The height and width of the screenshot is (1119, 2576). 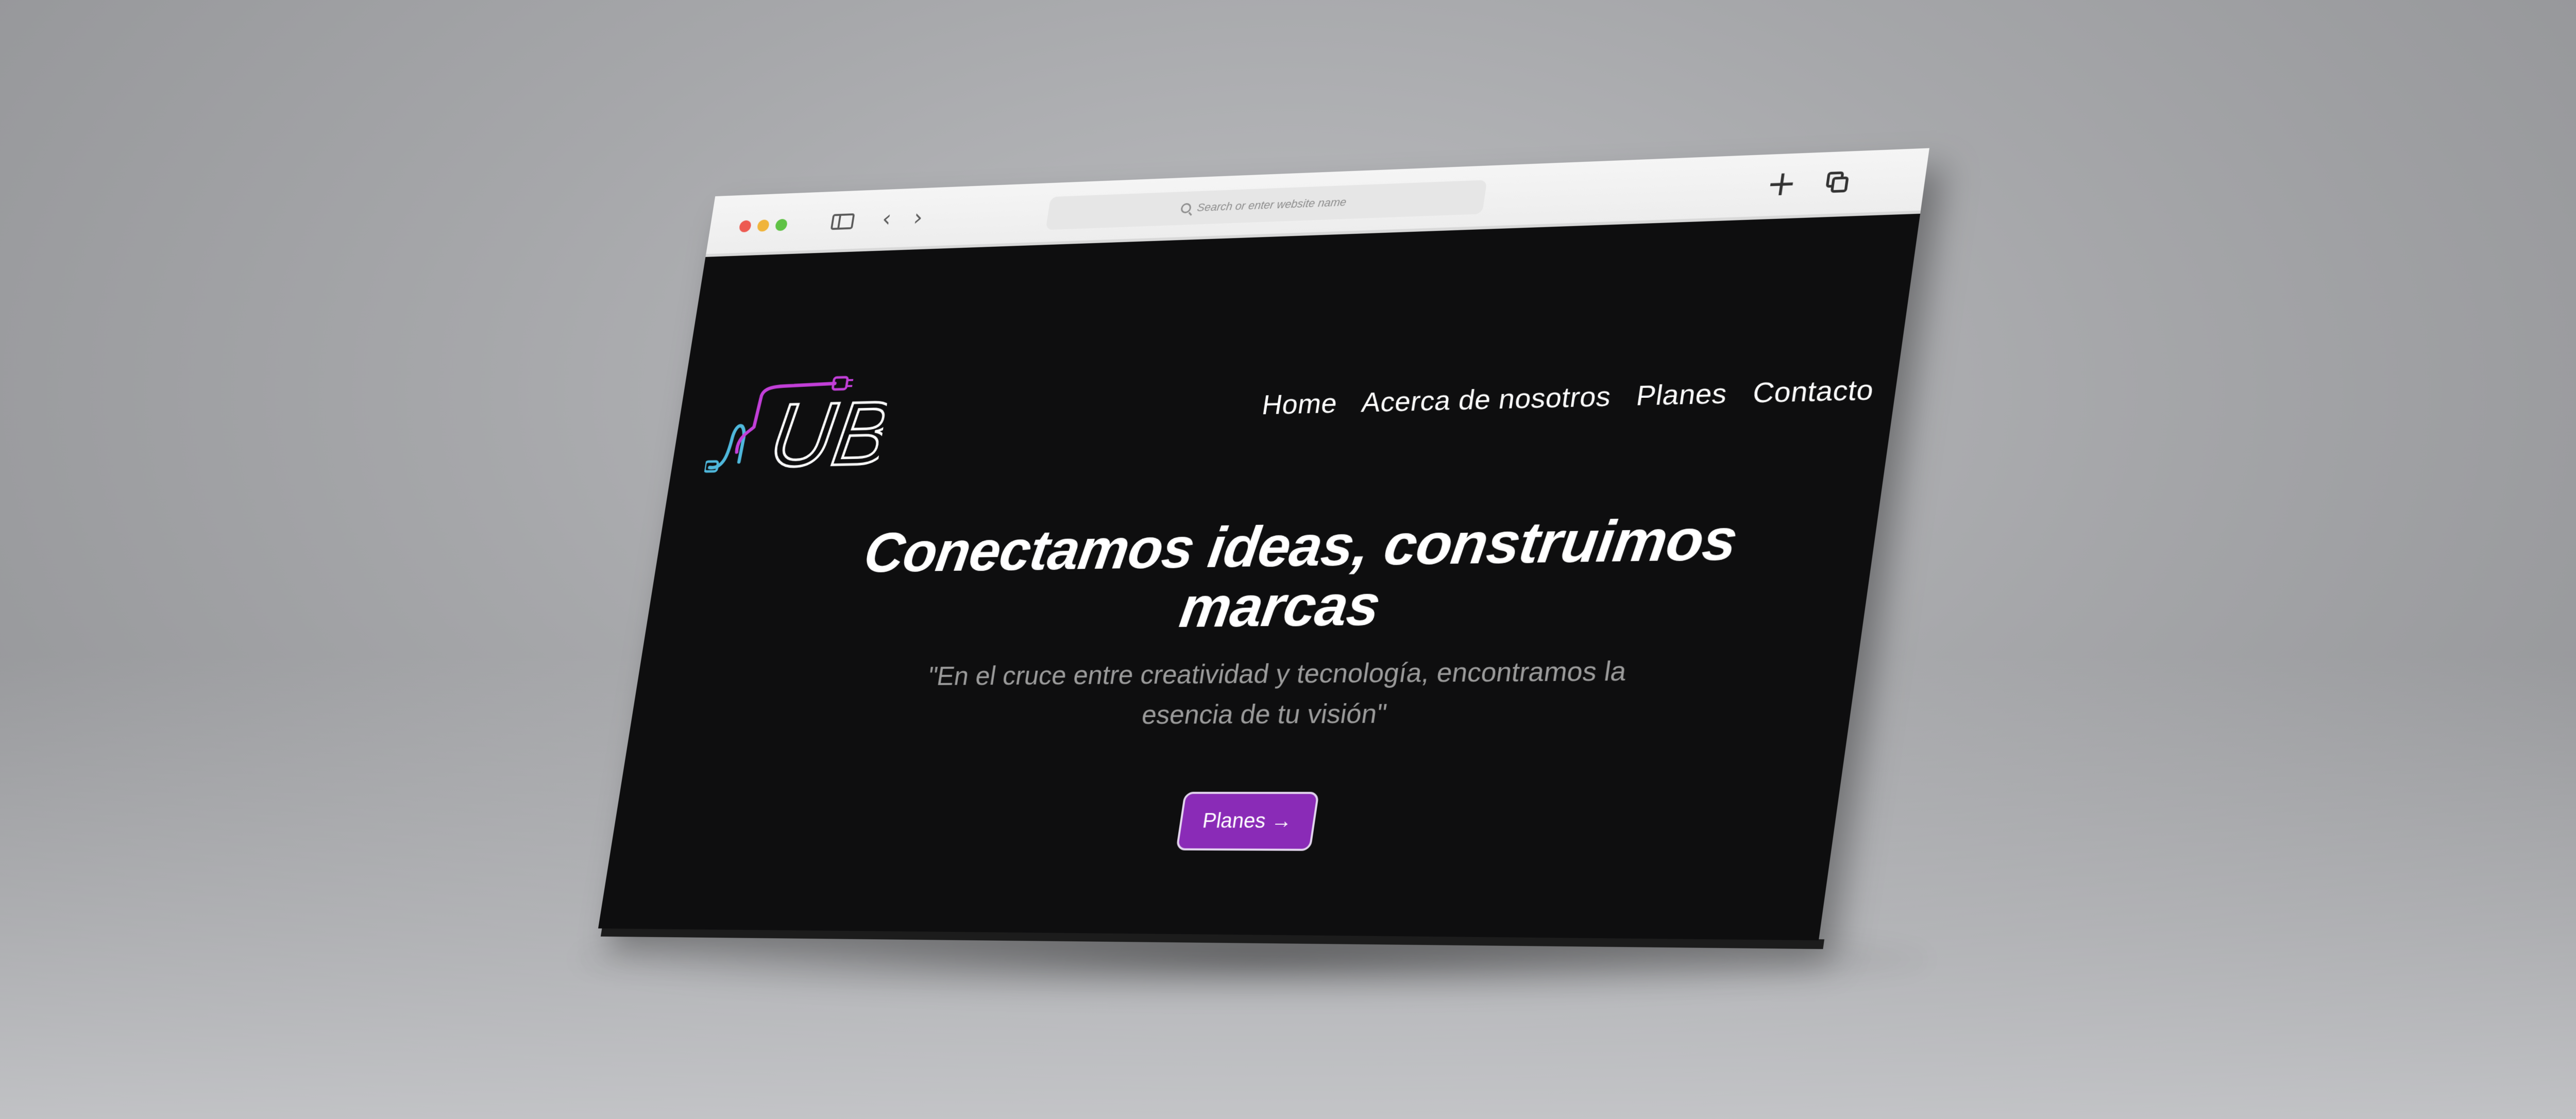 I want to click on minimize-icon, so click(x=763, y=225).